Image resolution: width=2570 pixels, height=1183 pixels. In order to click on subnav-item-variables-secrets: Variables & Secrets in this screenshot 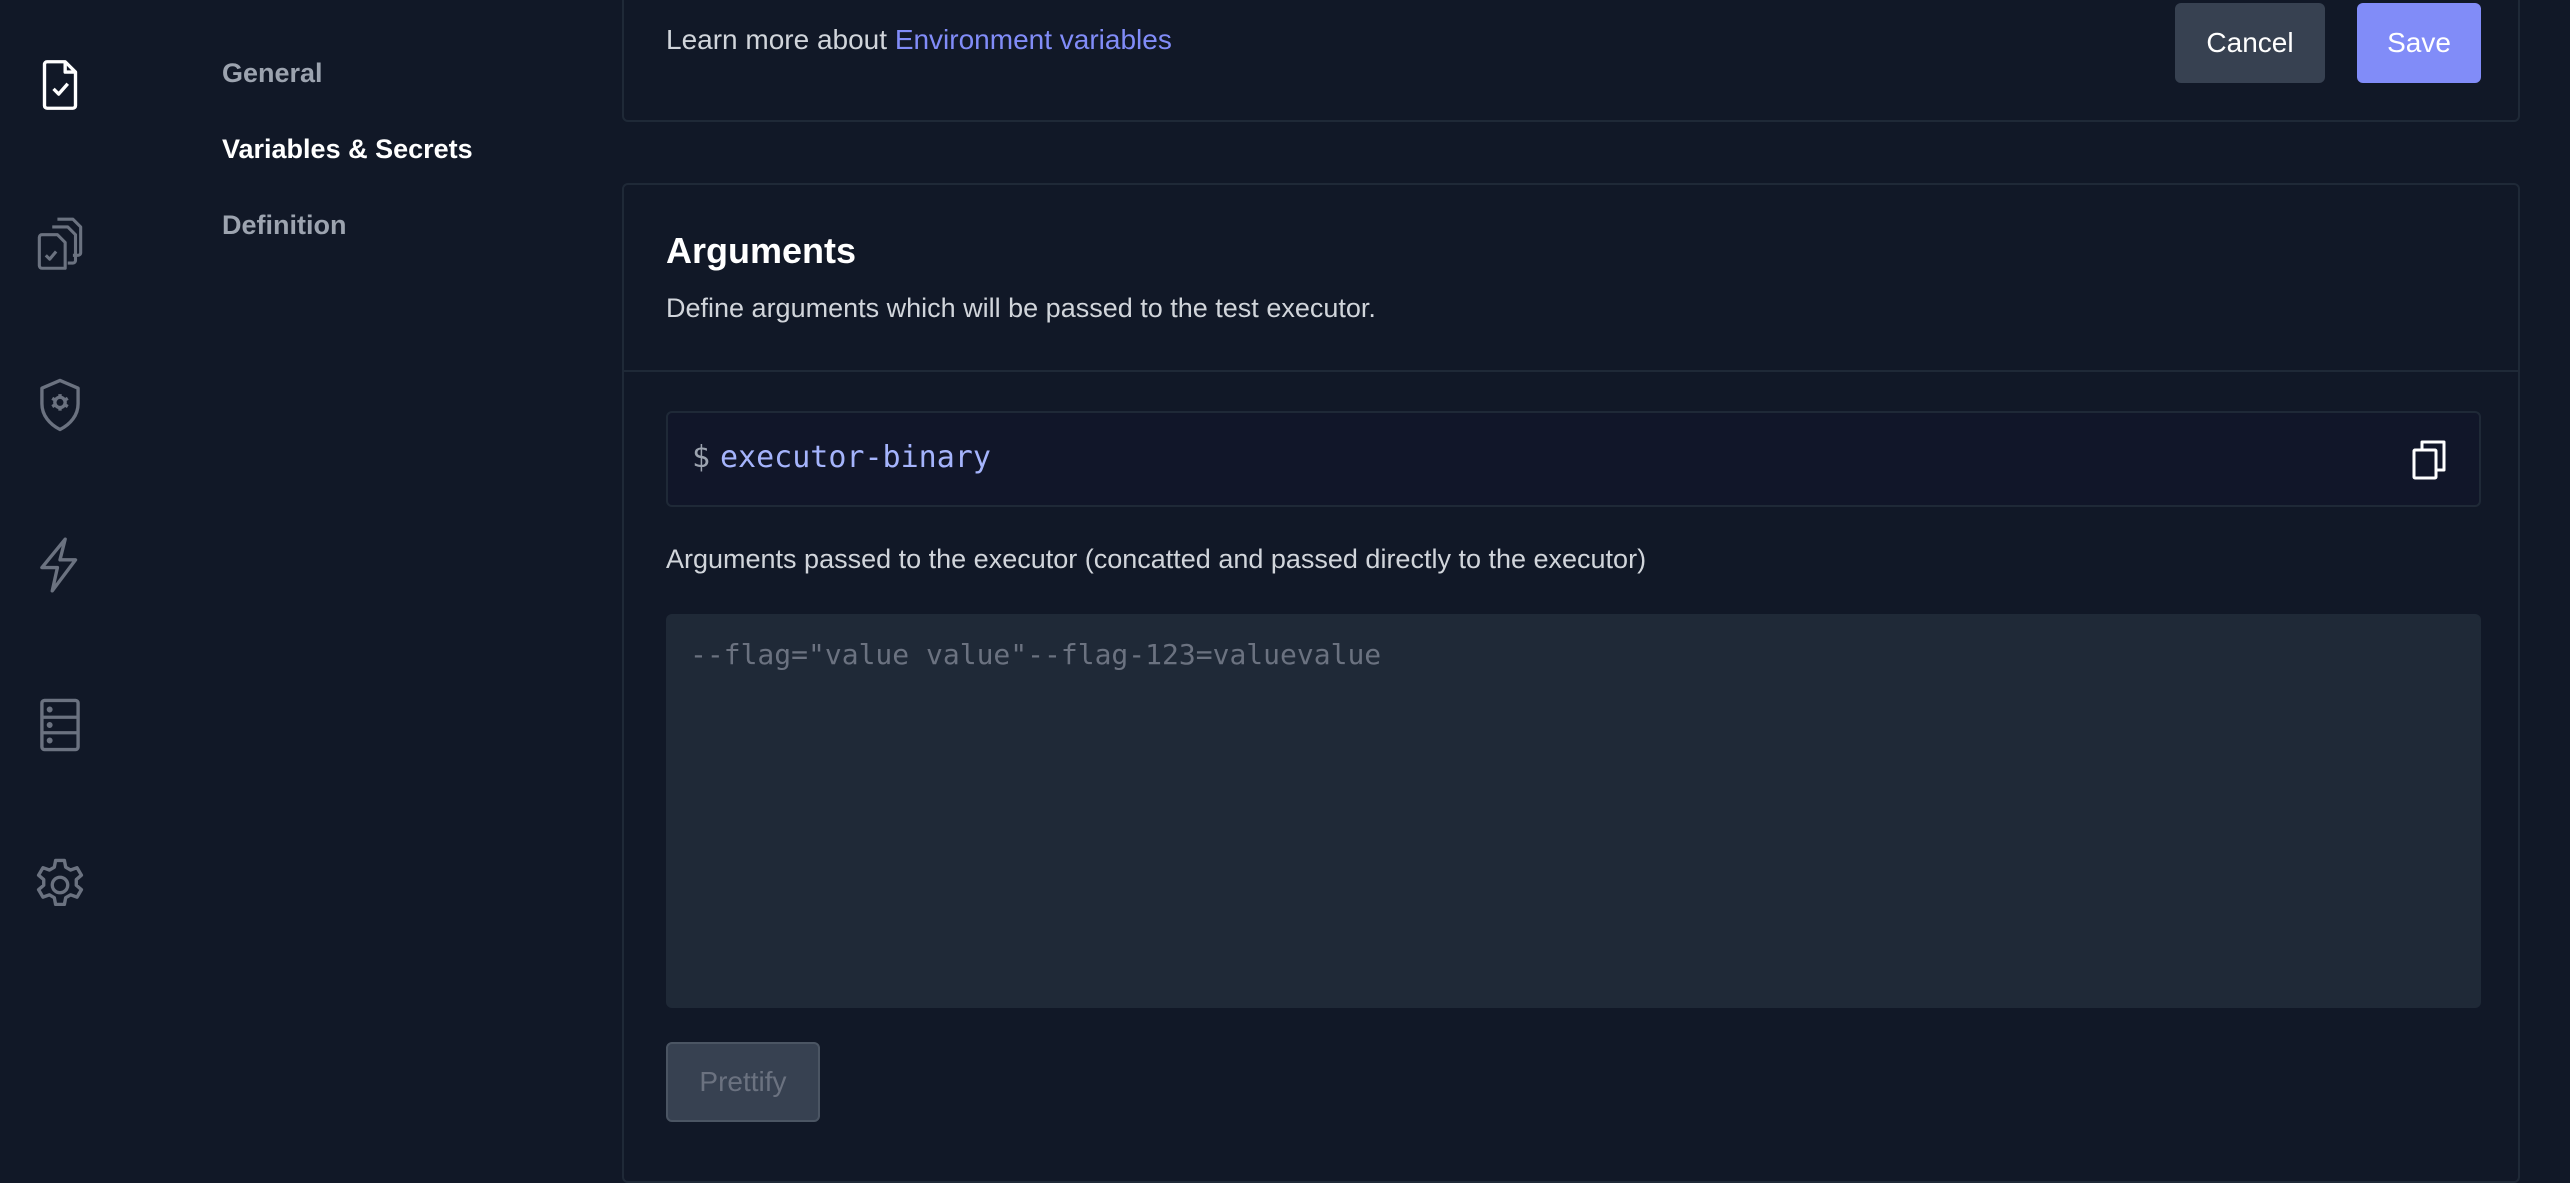, I will do `click(347, 149)`.